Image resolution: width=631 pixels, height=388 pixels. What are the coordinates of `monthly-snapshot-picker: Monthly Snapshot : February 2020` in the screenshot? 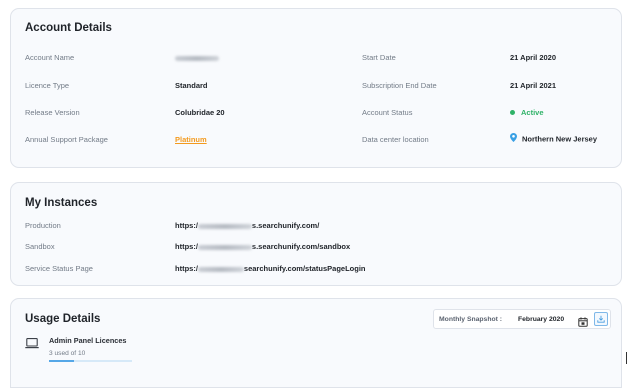 It's located at (522, 319).